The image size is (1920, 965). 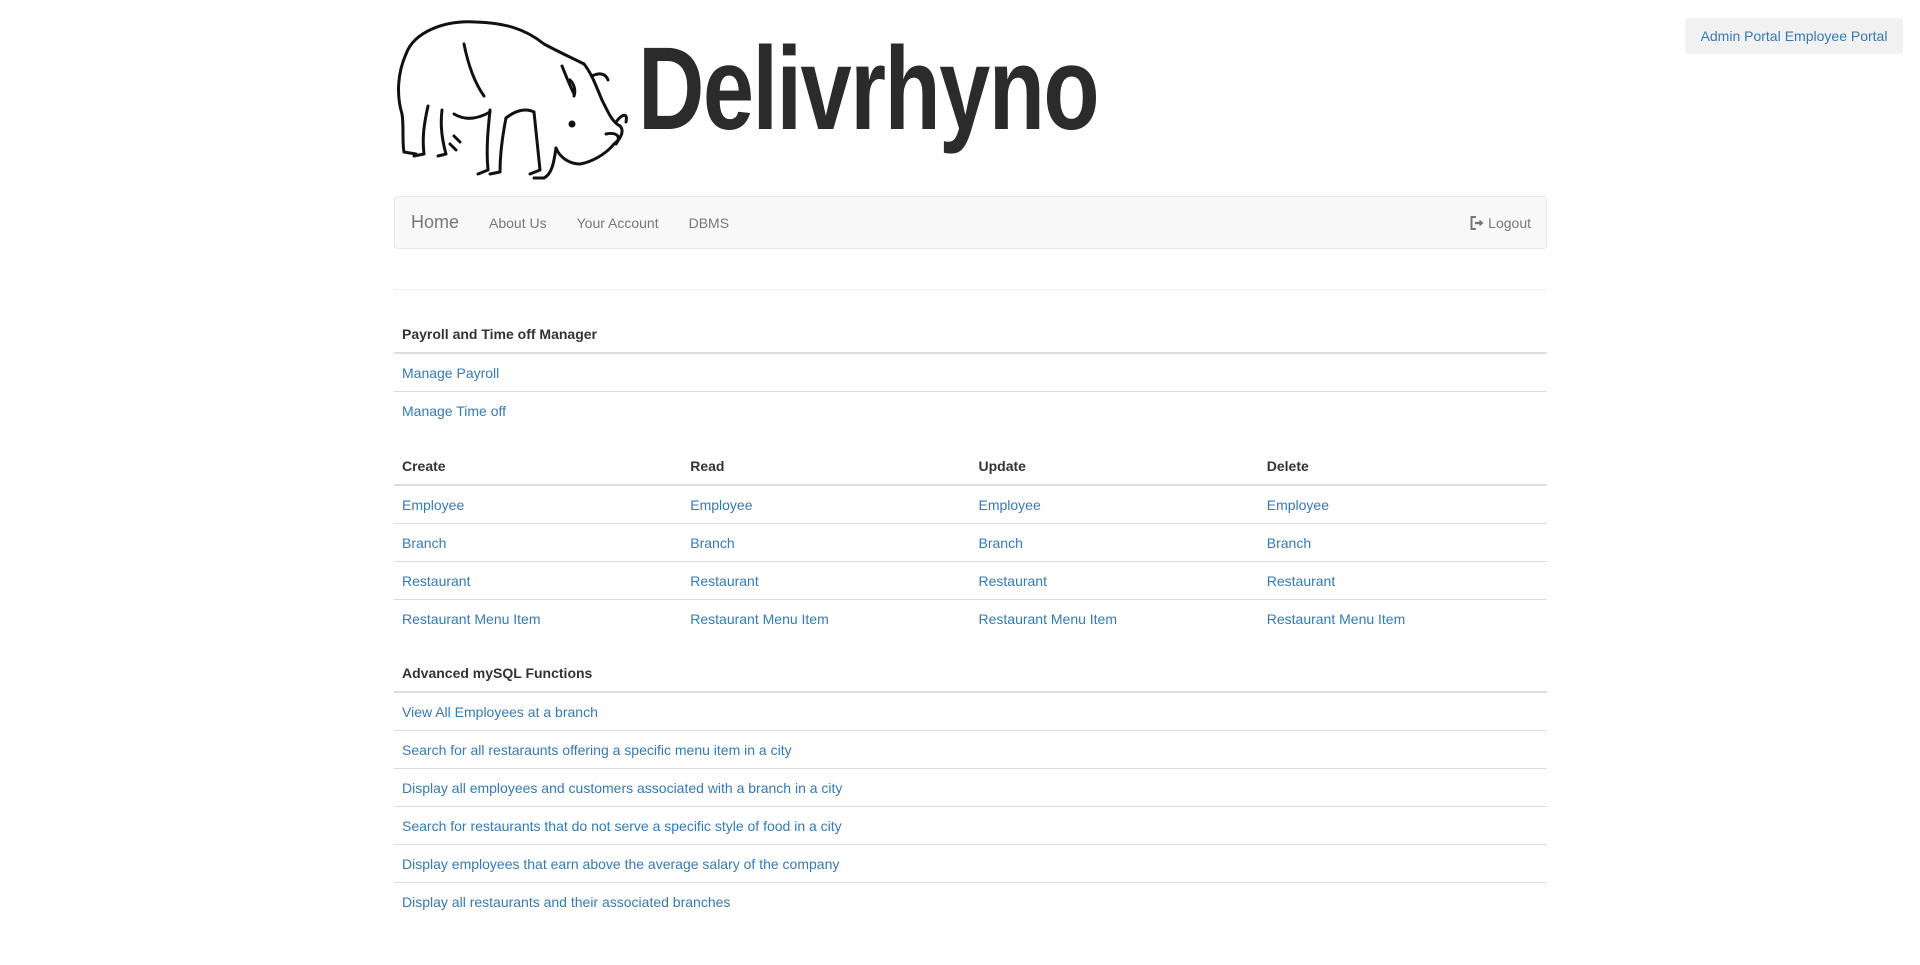 I want to click on delete-menu-item-link: Restaurant Menu Item, so click(x=1336, y=619).